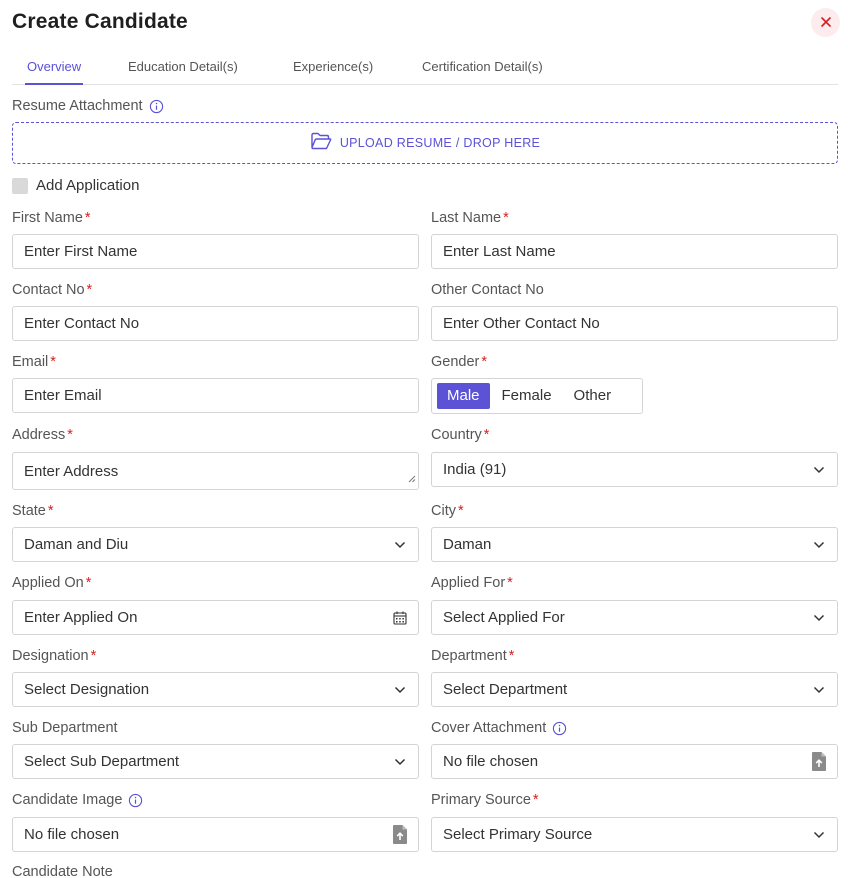  What do you see at coordinates (215, 761) in the screenshot?
I see `sub-department-select: Select Sub Department` at bounding box center [215, 761].